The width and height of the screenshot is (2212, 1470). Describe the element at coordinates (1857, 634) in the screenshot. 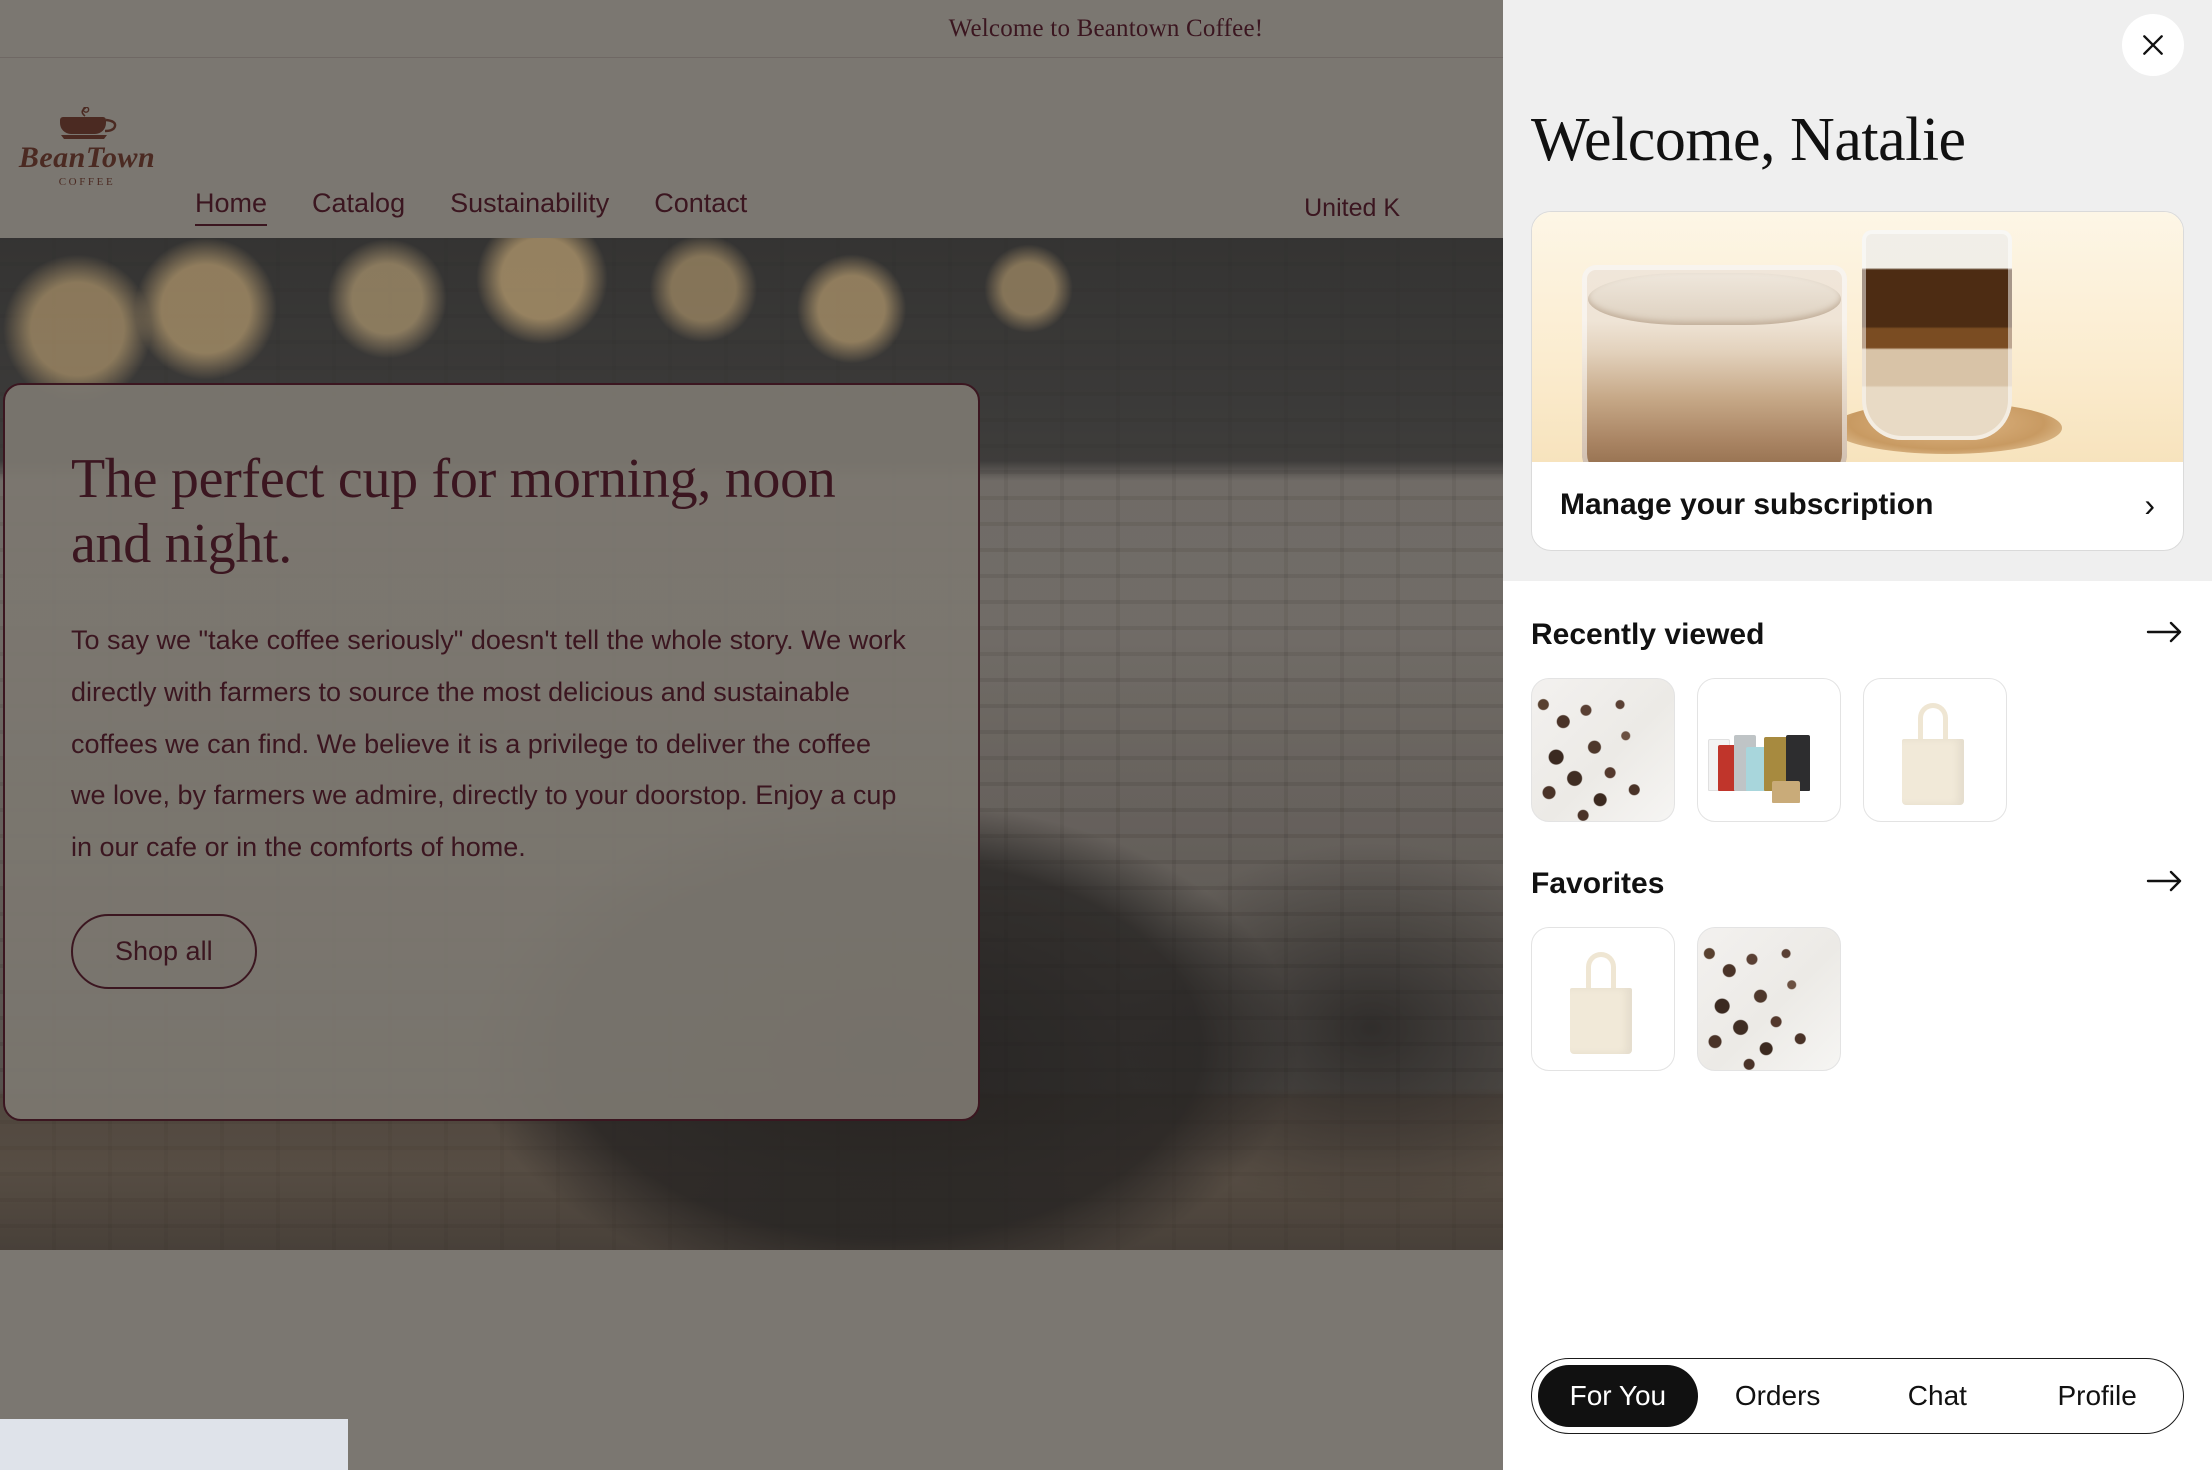

I see `recently-viewed-header: Recently viewed` at that location.